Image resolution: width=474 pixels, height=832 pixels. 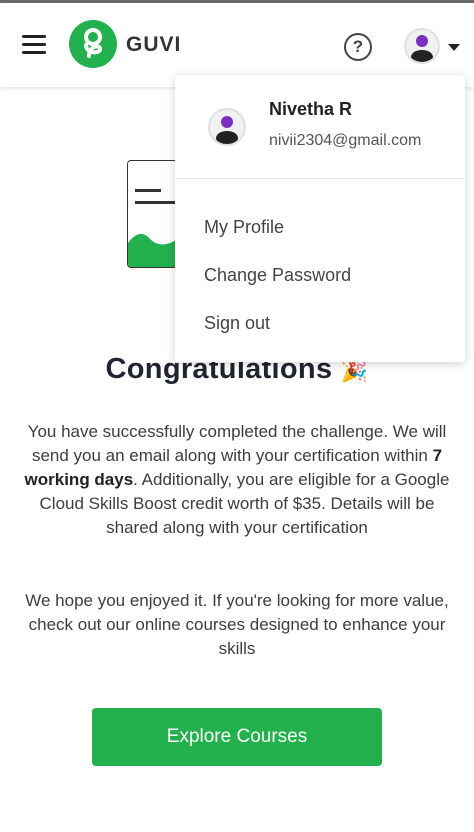 I want to click on help-icon: ?, so click(x=358, y=47).